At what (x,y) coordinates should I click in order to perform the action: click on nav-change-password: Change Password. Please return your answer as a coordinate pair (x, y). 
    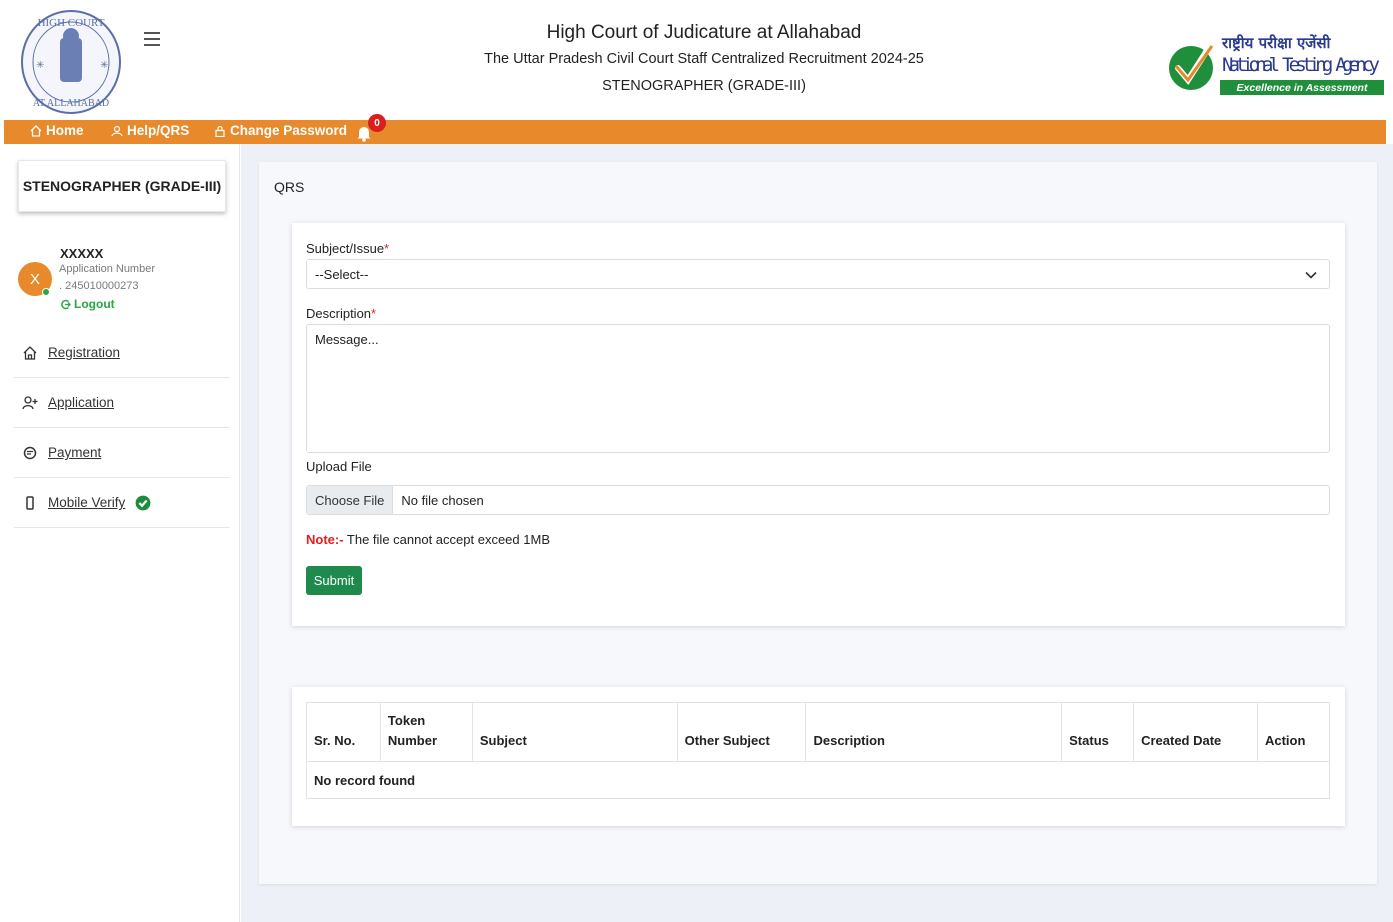
    Looking at the image, I should click on (280, 130).